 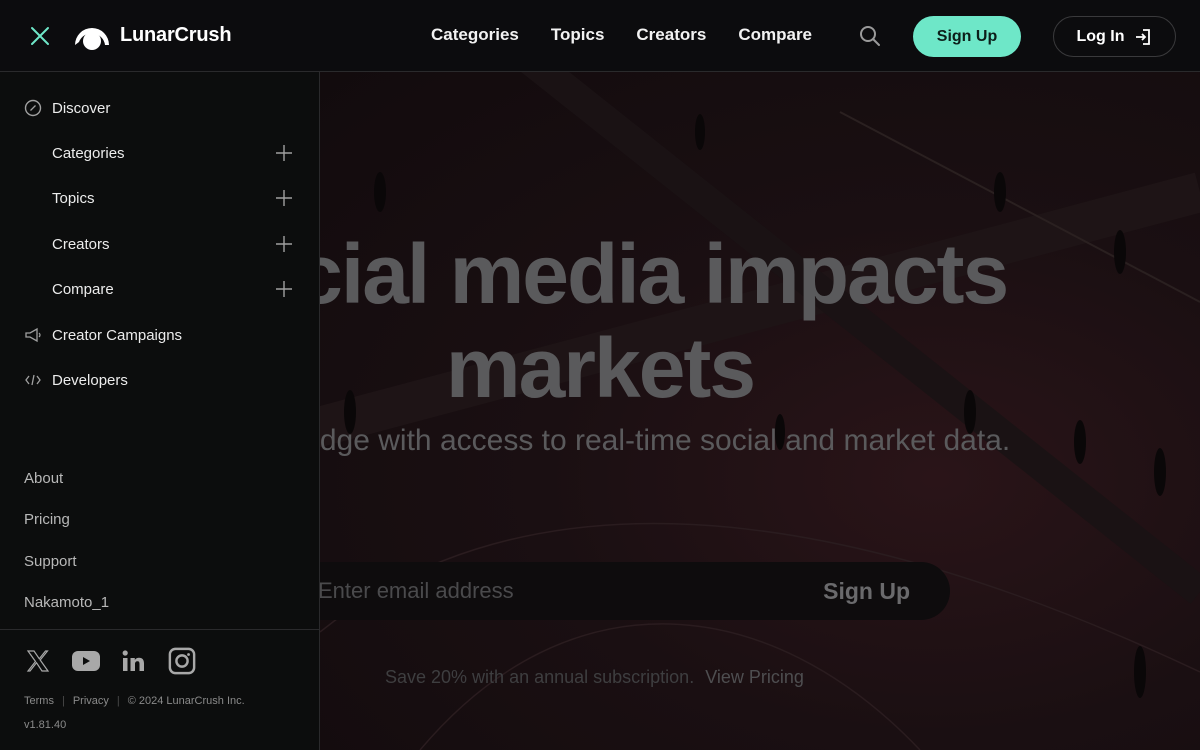 I want to click on youtube-icon, so click(x=86, y=661).